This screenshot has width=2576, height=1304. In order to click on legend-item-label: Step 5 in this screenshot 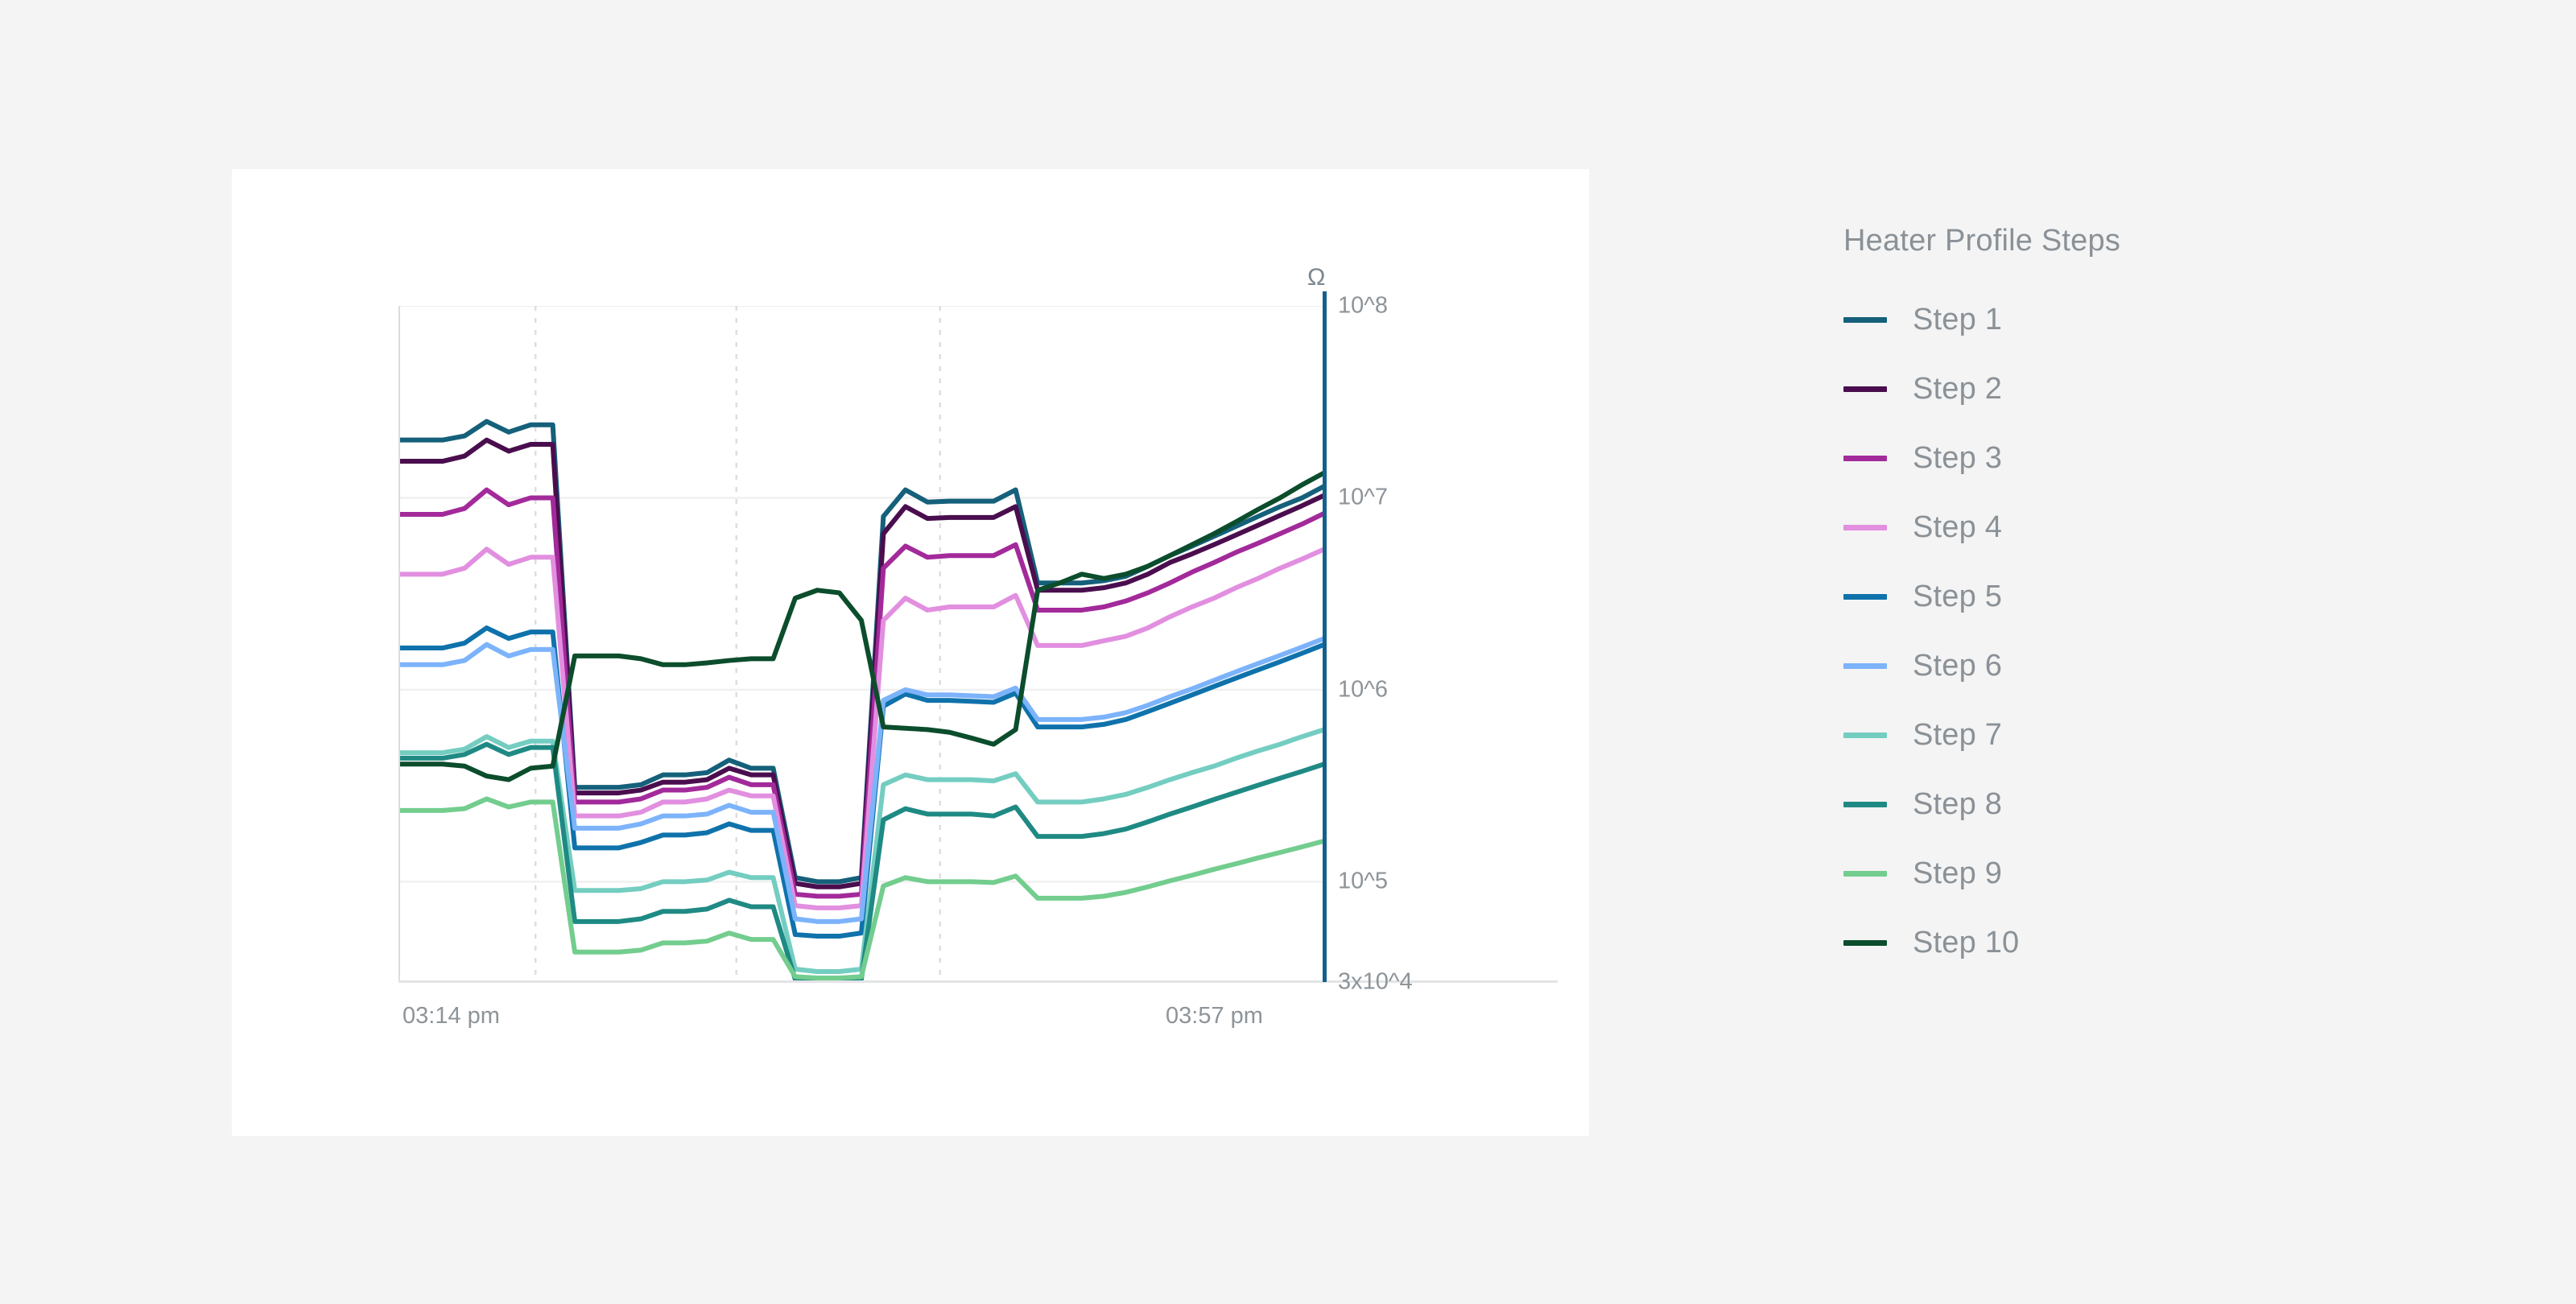, I will do `click(1958, 596)`.